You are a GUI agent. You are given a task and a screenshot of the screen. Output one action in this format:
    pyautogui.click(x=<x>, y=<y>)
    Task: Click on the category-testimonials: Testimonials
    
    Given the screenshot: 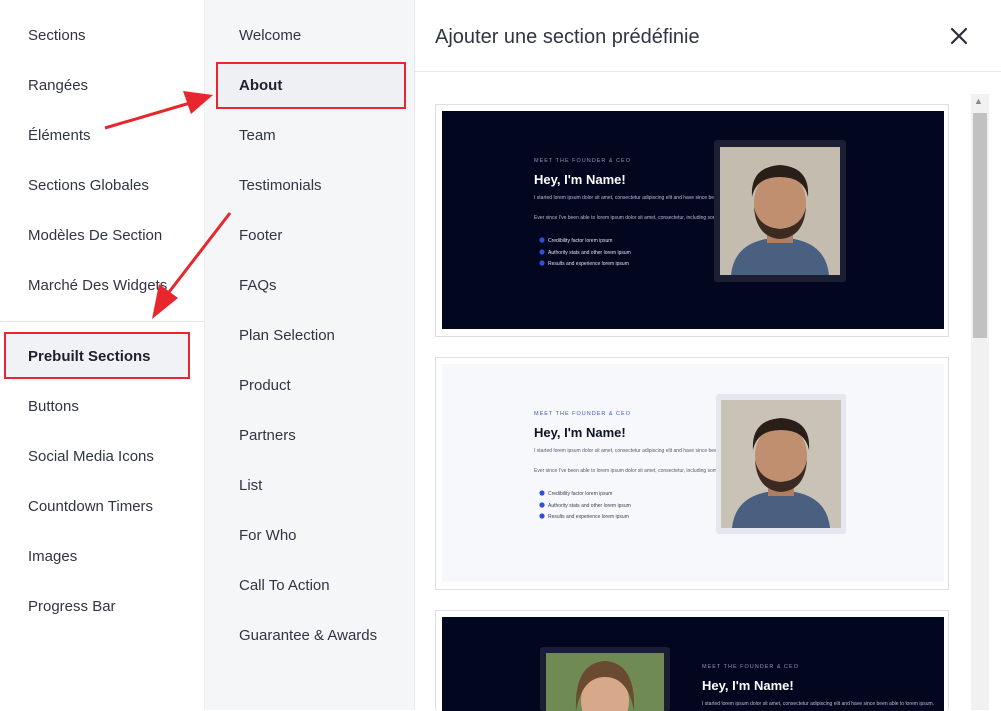 What is the action you would take?
    pyautogui.click(x=280, y=185)
    